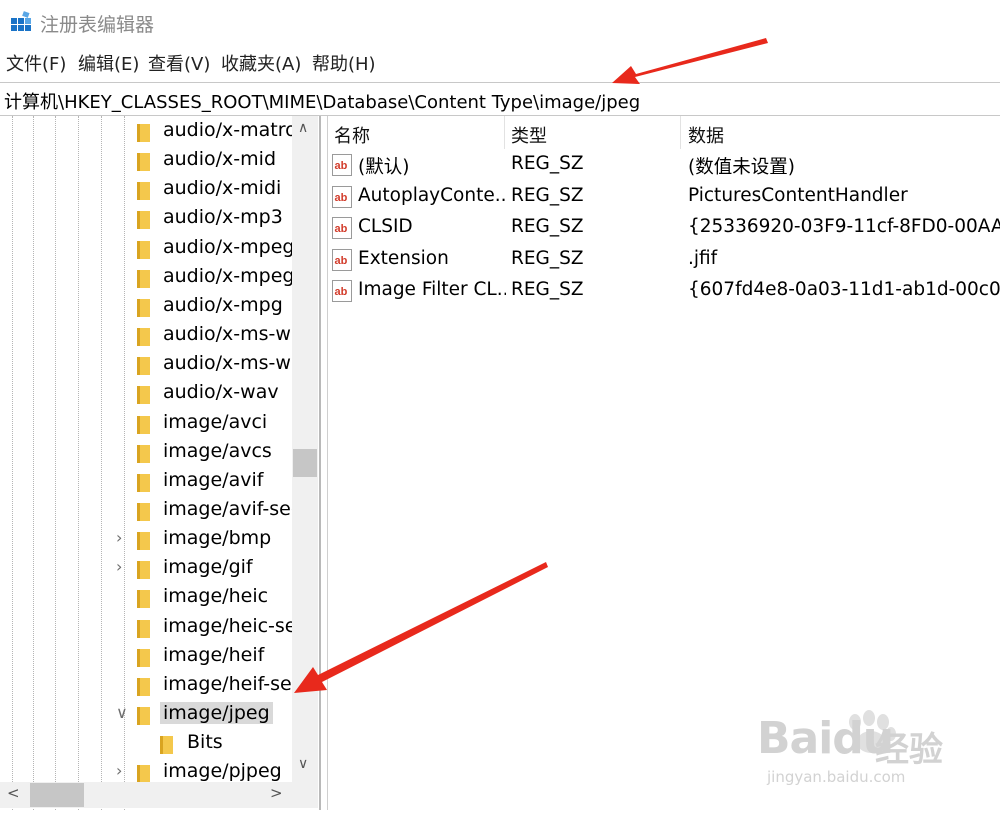  I want to click on scroll-left-icon: <, so click(13, 793).